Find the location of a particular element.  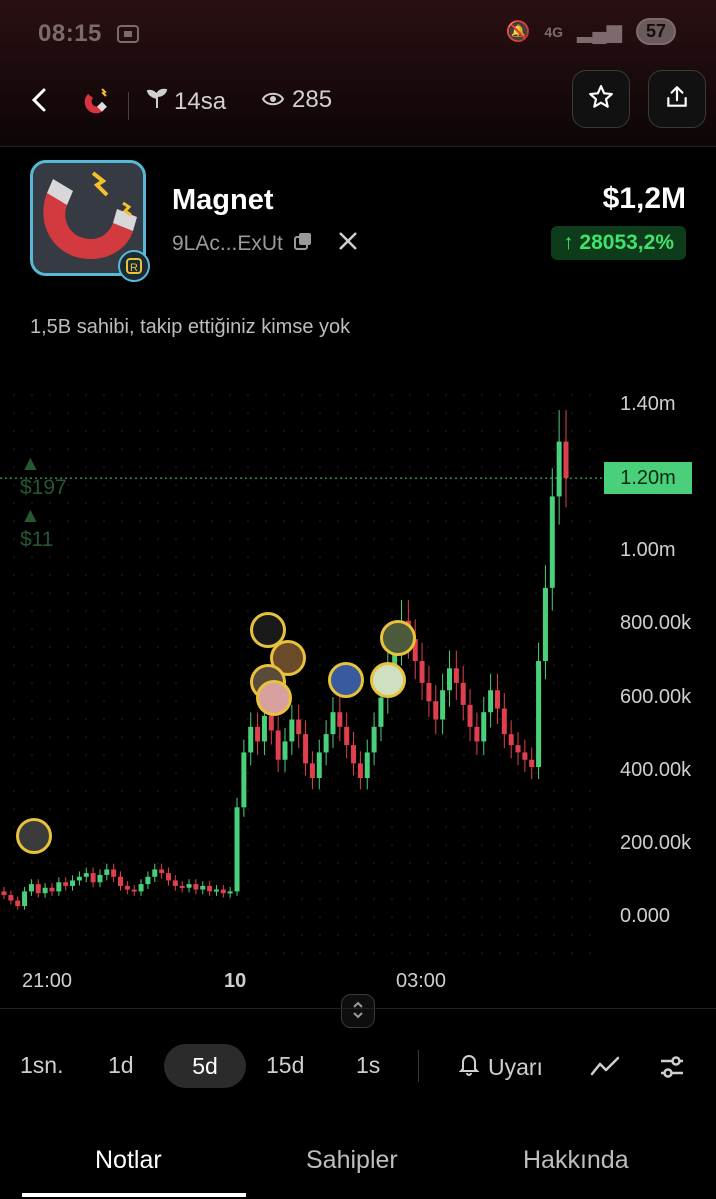

favorite-button is located at coordinates (601, 99).